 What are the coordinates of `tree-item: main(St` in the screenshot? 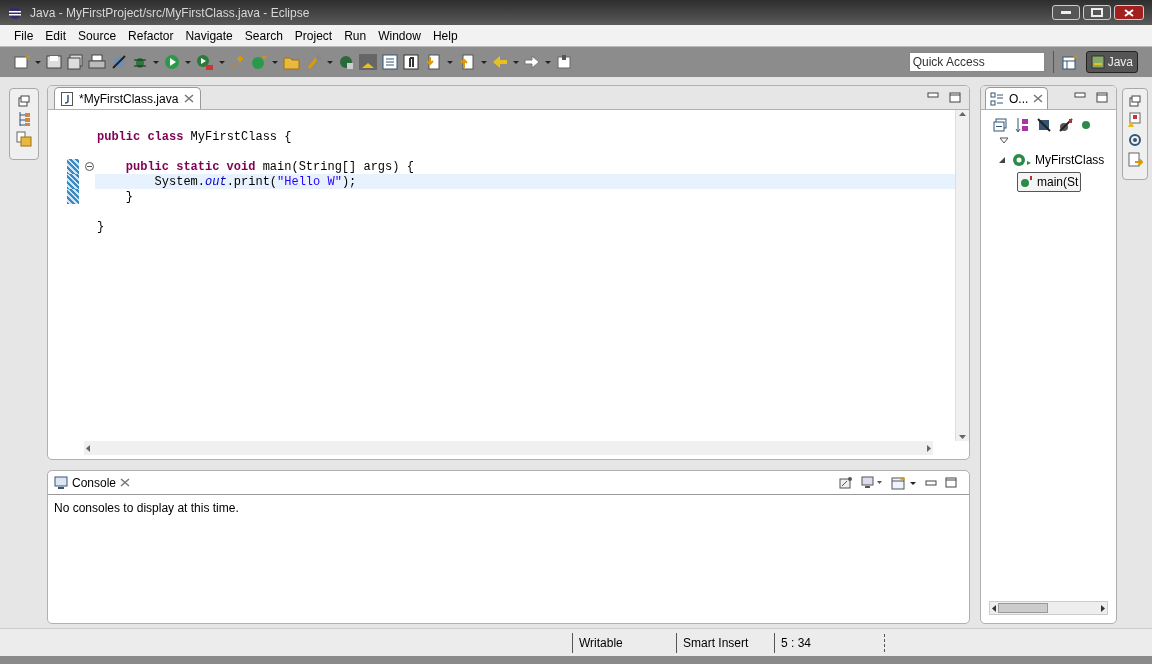 It's located at (1049, 182).